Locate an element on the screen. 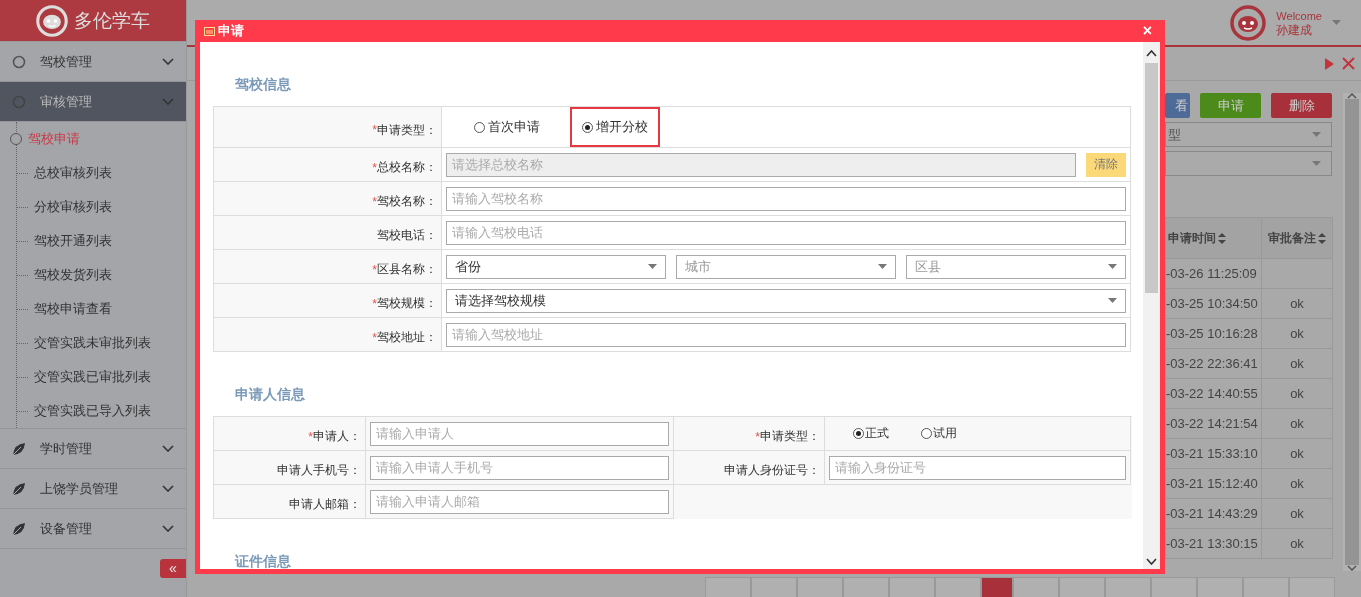  sidebar-group: 审核管理 is located at coordinates (93, 102).